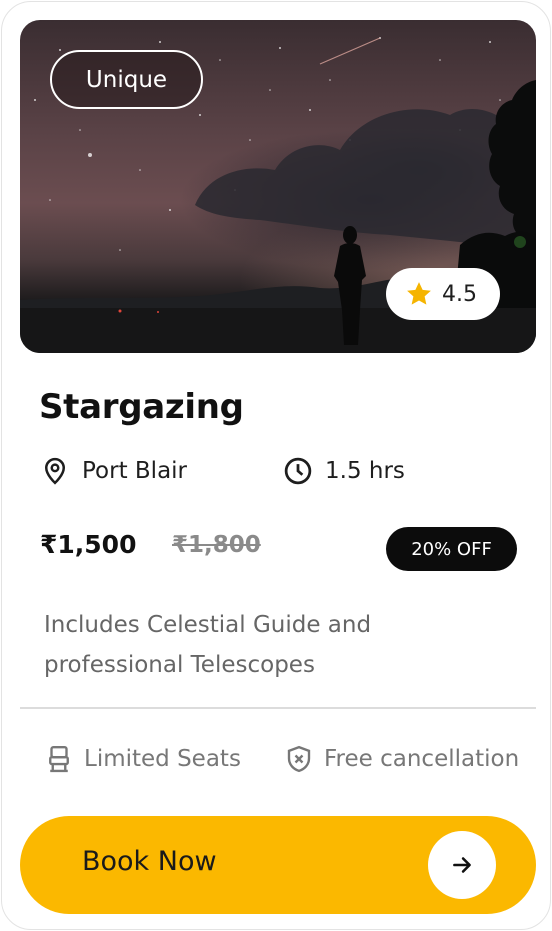 The width and height of the screenshot is (552, 931). I want to click on discount-badge: 20% OFF, so click(451, 549).